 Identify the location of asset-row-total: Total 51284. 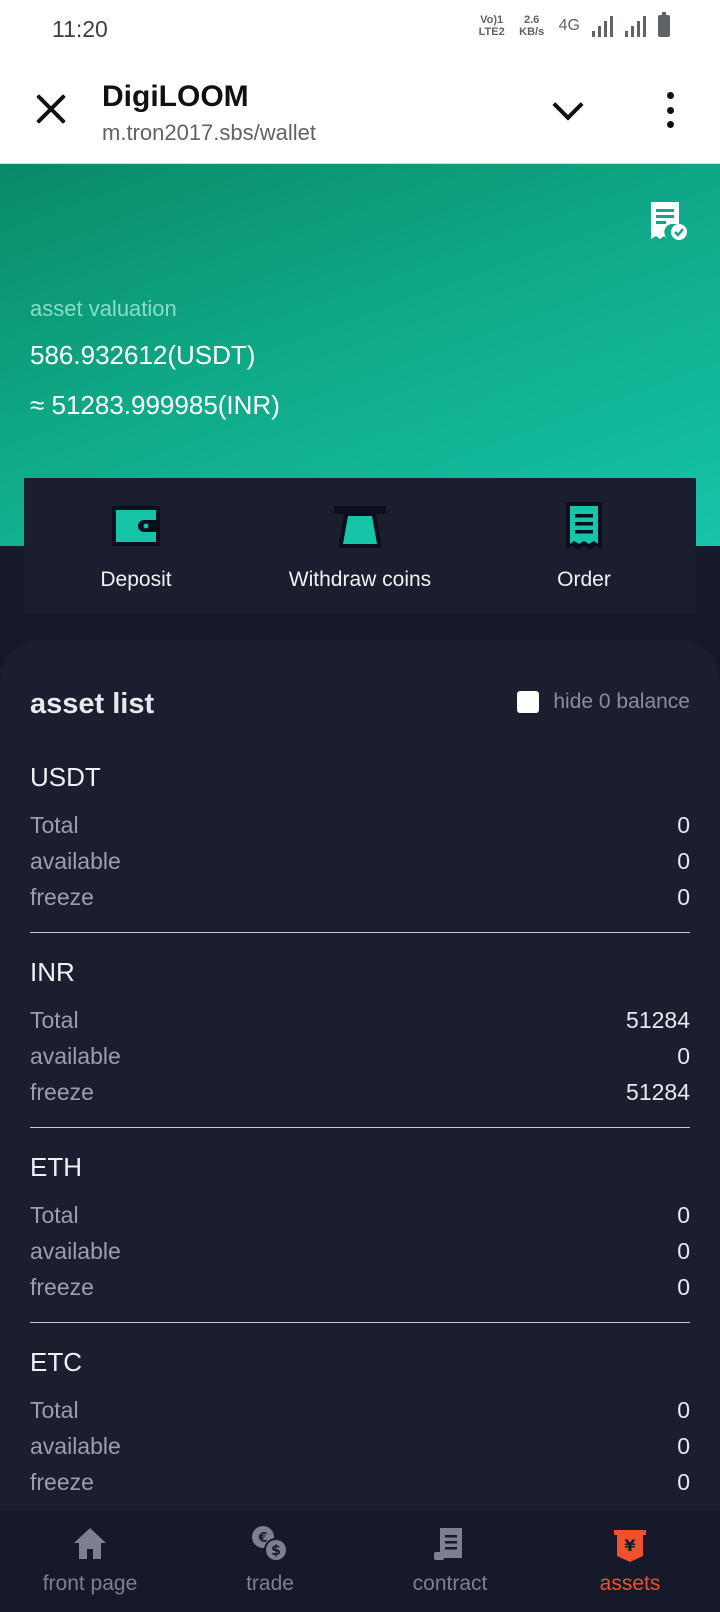
(360, 1020).